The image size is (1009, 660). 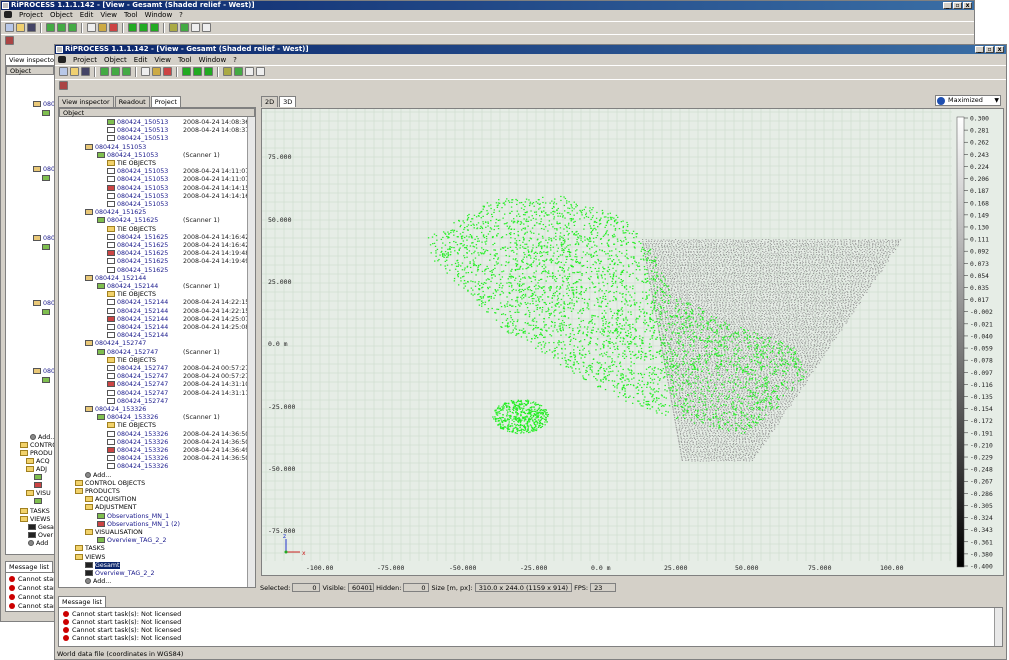 What do you see at coordinates (178, 246) in the screenshot?
I see `tree-row: 080424_151625 2008-04-24 14:16:42` at bounding box center [178, 246].